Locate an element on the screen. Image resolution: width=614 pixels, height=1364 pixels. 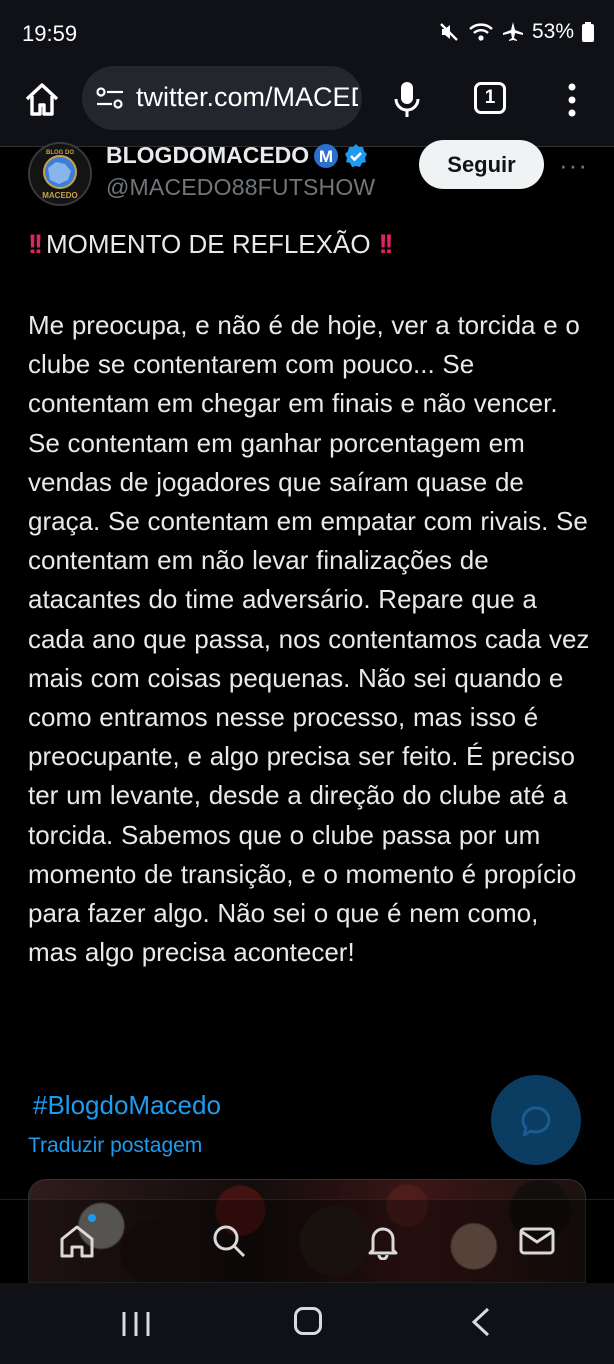
post-title-text: MOMENTO DE REFLEXÃO is located at coordinates (208, 244).